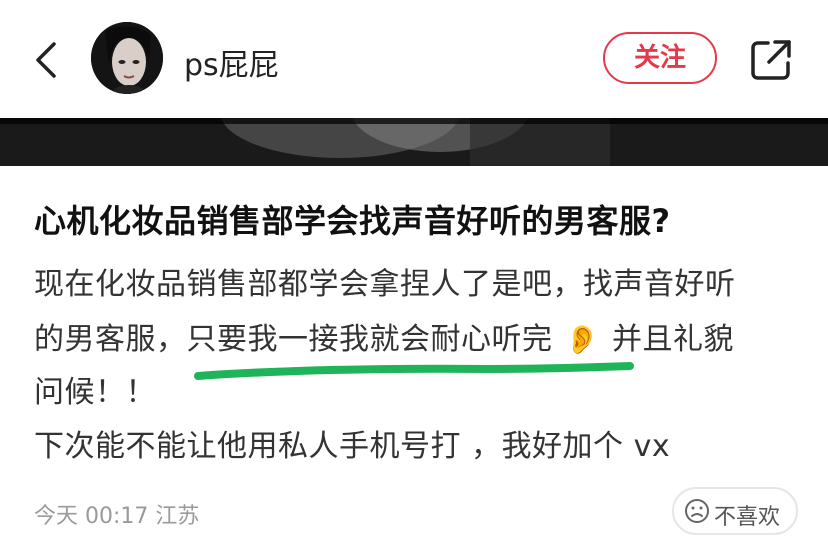  What do you see at coordinates (747, 517) in the screenshot?
I see `dislike-label: 不喜欢` at bounding box center [747, 517].